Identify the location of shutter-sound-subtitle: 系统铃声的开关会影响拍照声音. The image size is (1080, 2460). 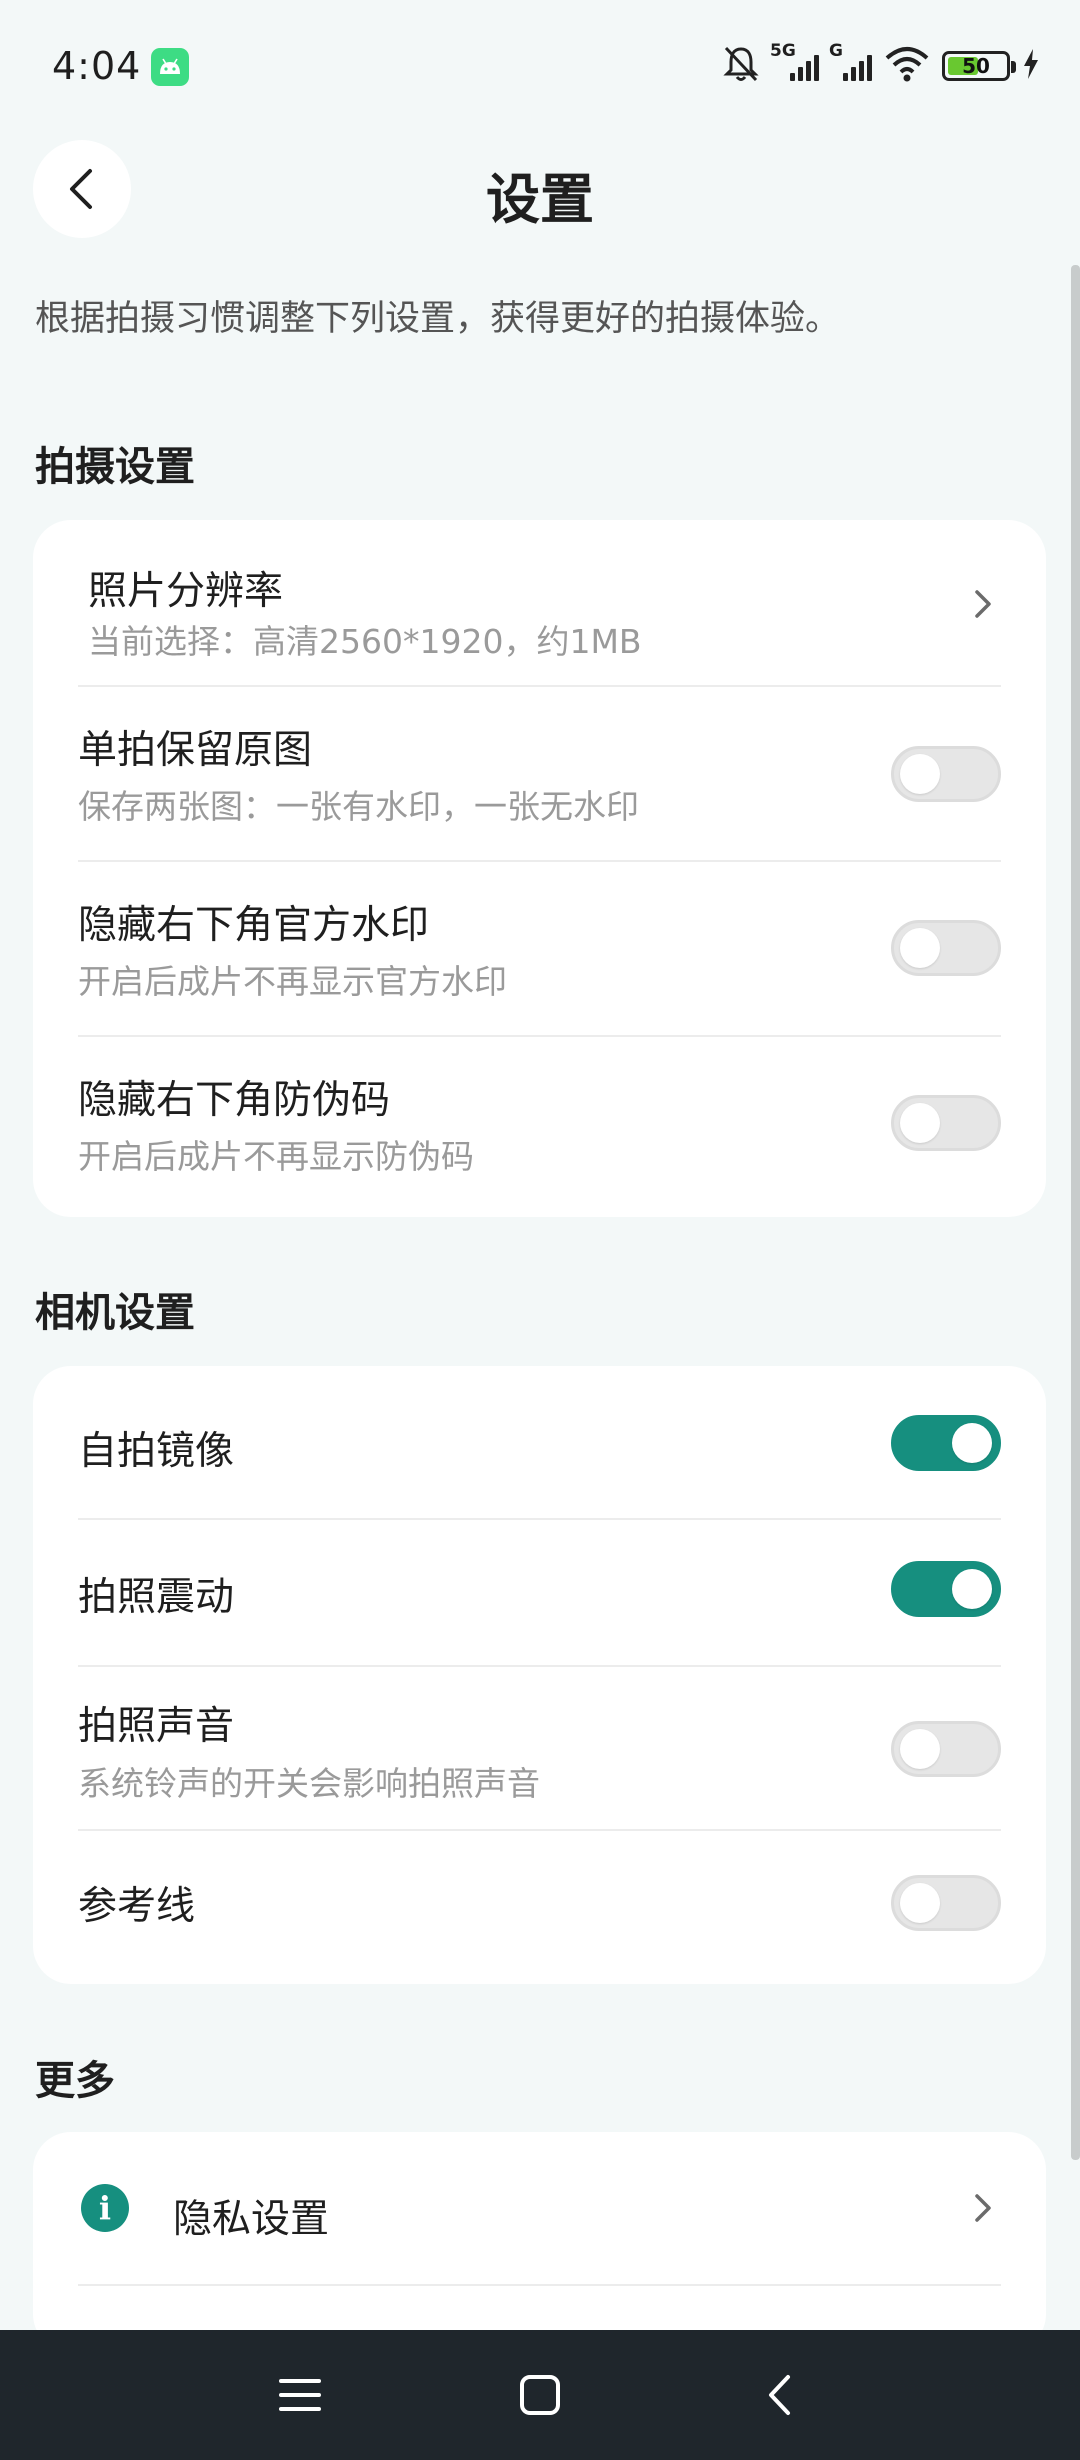
(309, 1783).